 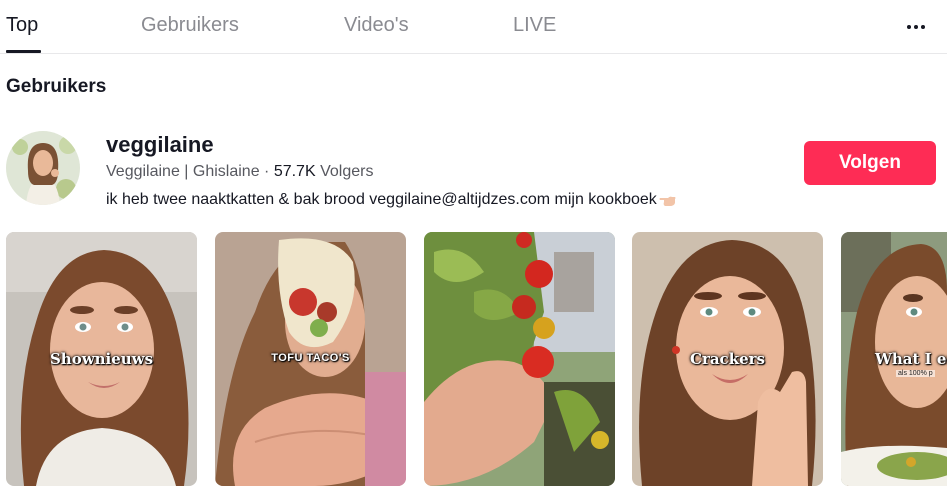 What do you see at coordinates (519, 359) in the screenshot?
I see `video-card` at bounding box center [519, 359].